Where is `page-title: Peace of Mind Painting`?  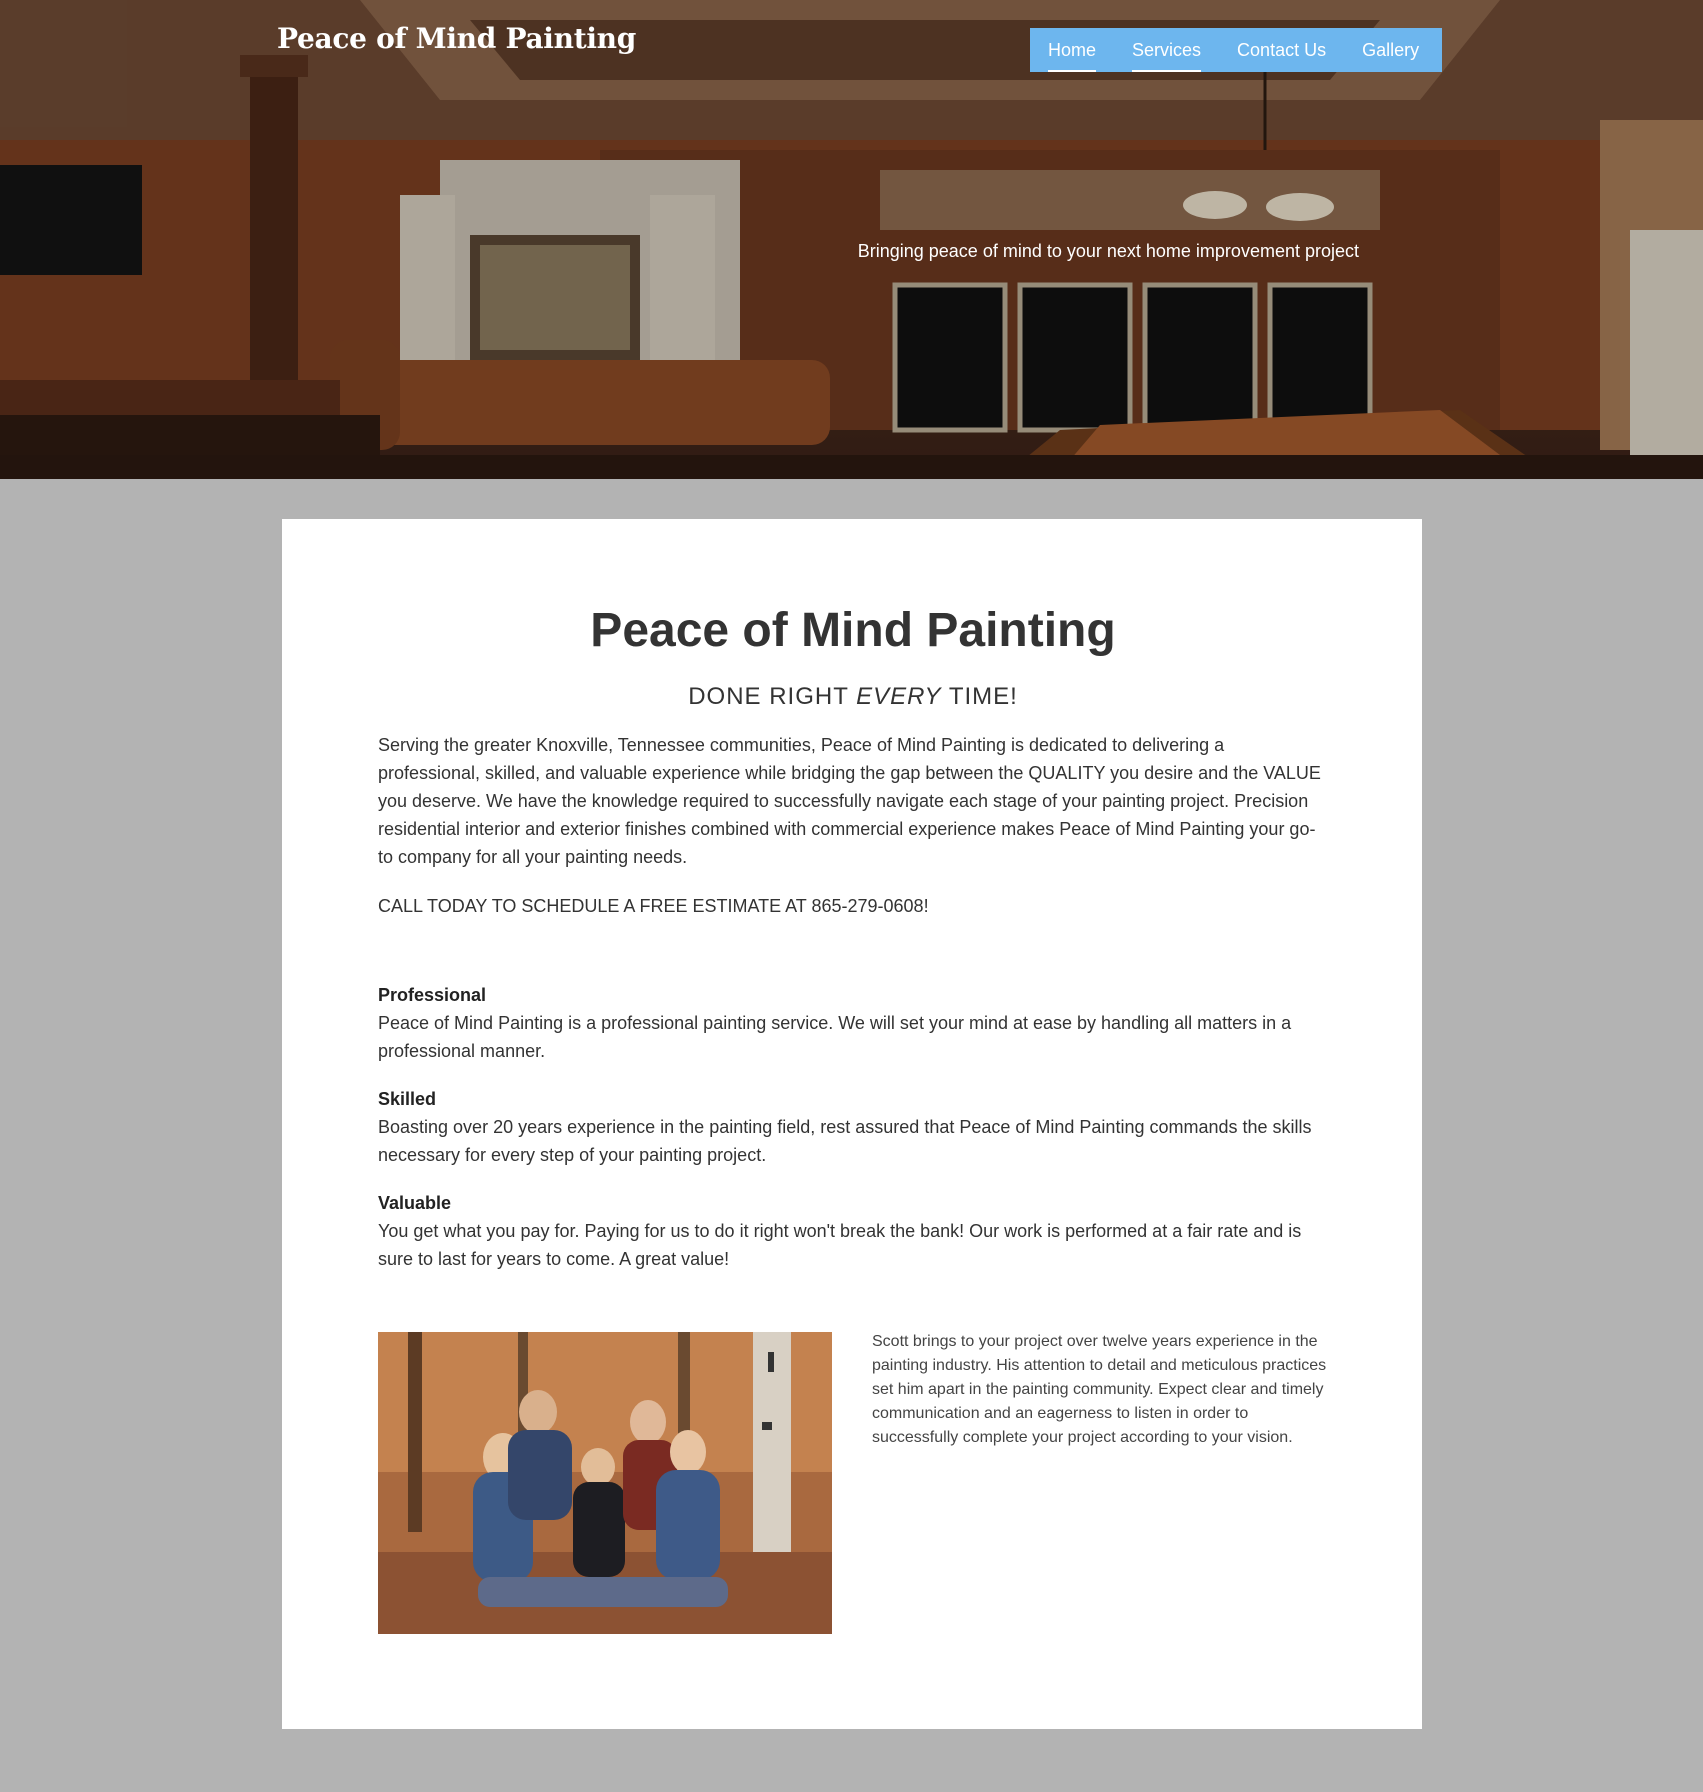 page-title: Peace of Mind Painting is located at coordinates (853, 630).